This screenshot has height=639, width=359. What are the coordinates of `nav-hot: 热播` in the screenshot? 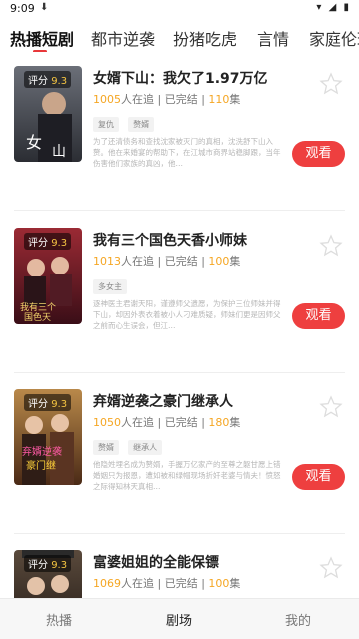 It's located at (59, 619).